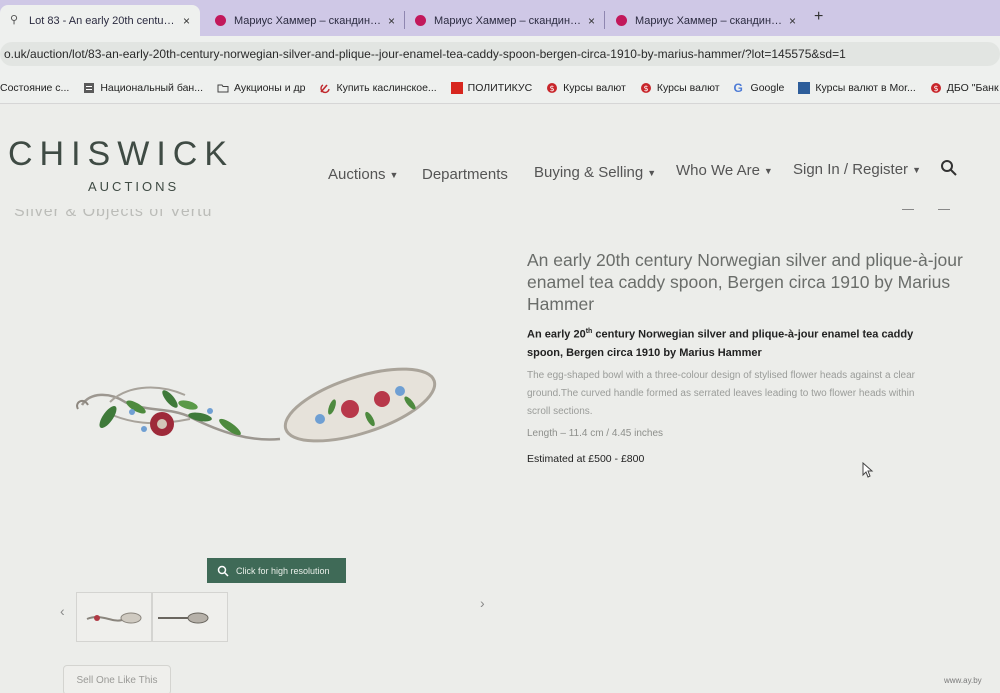 The width and height of the screenshot is (1000, 693). I want to click on bookmark-label: ДБО "Банк Дабр, so click(973, 87).